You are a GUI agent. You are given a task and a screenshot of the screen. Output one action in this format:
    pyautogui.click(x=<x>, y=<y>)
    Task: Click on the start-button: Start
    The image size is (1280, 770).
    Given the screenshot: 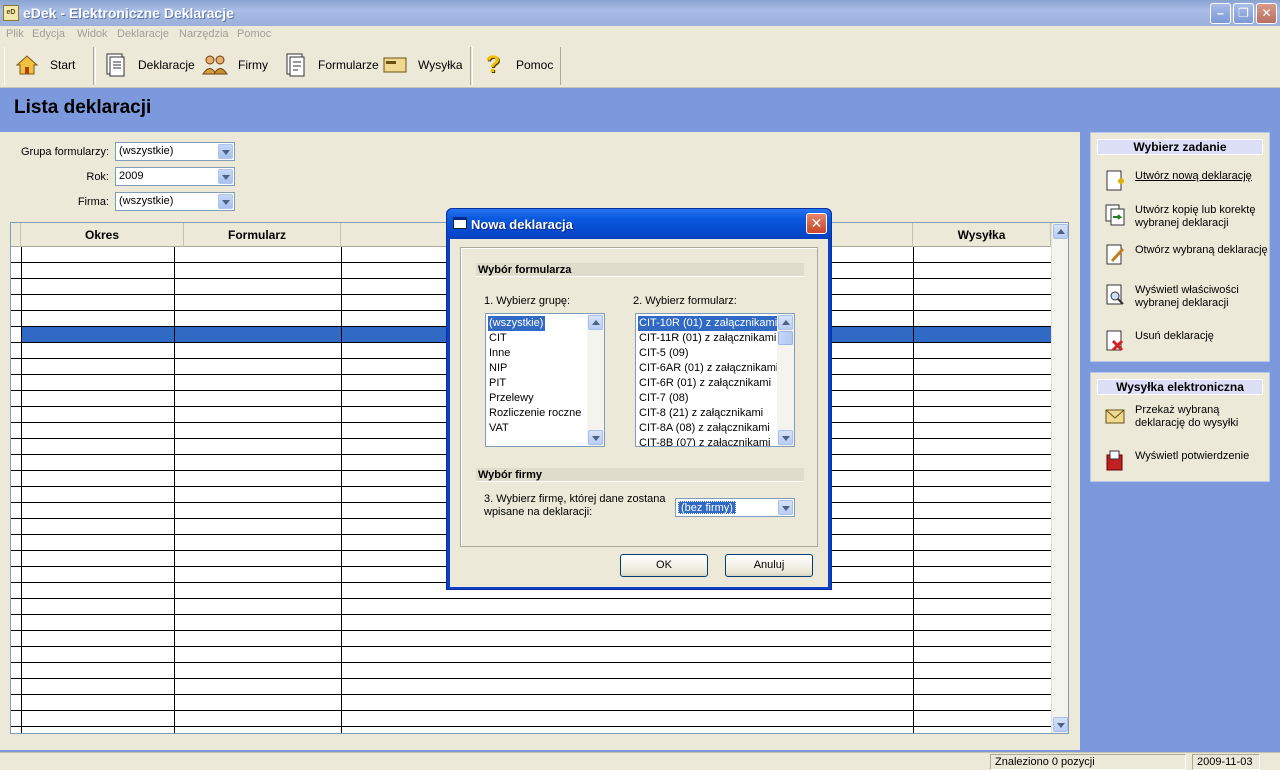 What is the action you would take?
    pyautogui.click(x=44, y=65)
    